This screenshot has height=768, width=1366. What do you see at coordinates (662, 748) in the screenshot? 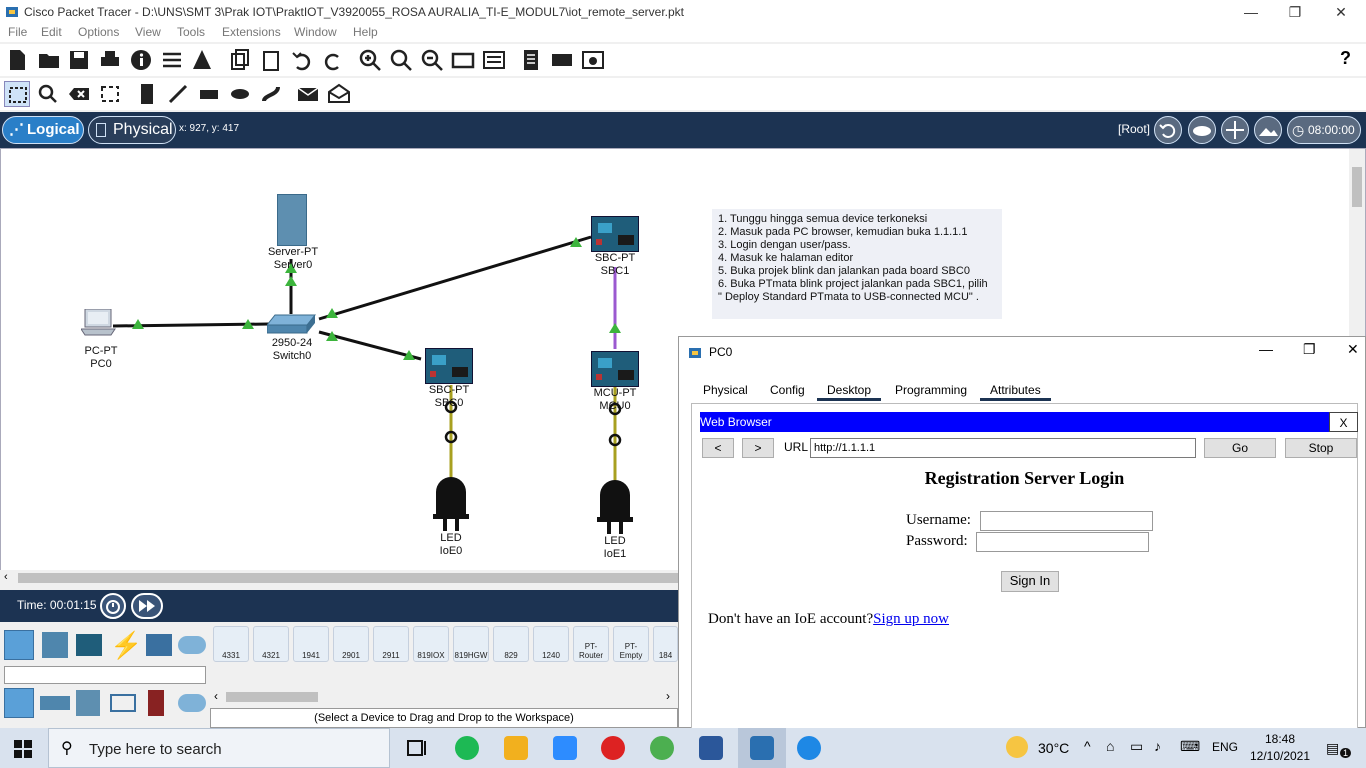
I see `chrome-icon` at bounding box center [662, 748].